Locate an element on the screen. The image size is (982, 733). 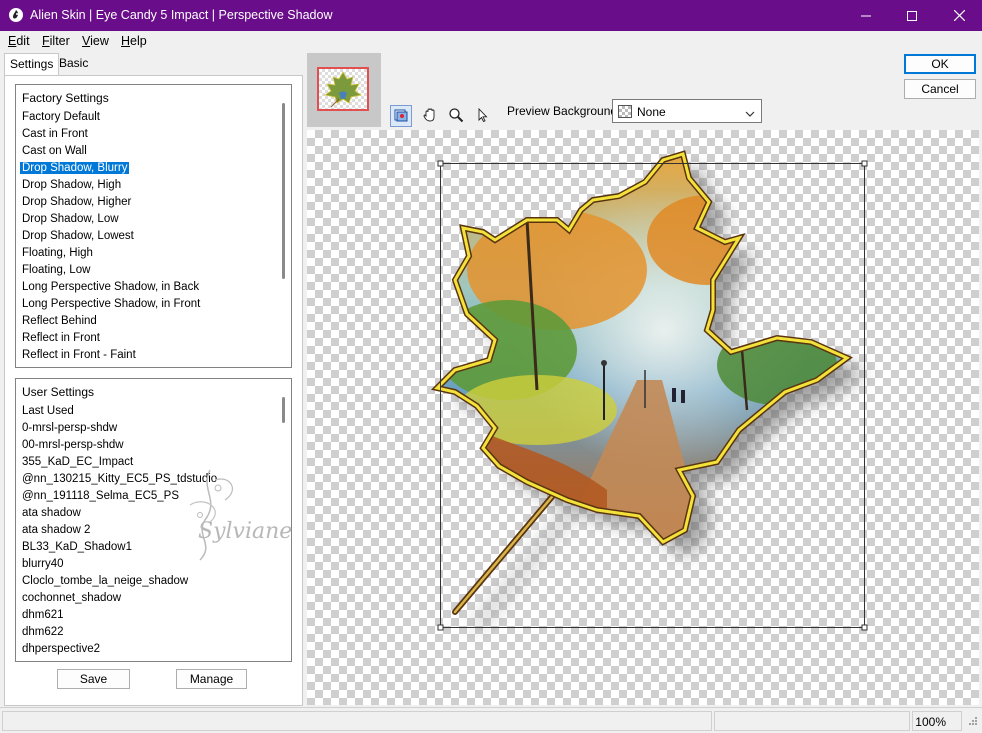
select-tool-button is located at coordinates (482, 116).